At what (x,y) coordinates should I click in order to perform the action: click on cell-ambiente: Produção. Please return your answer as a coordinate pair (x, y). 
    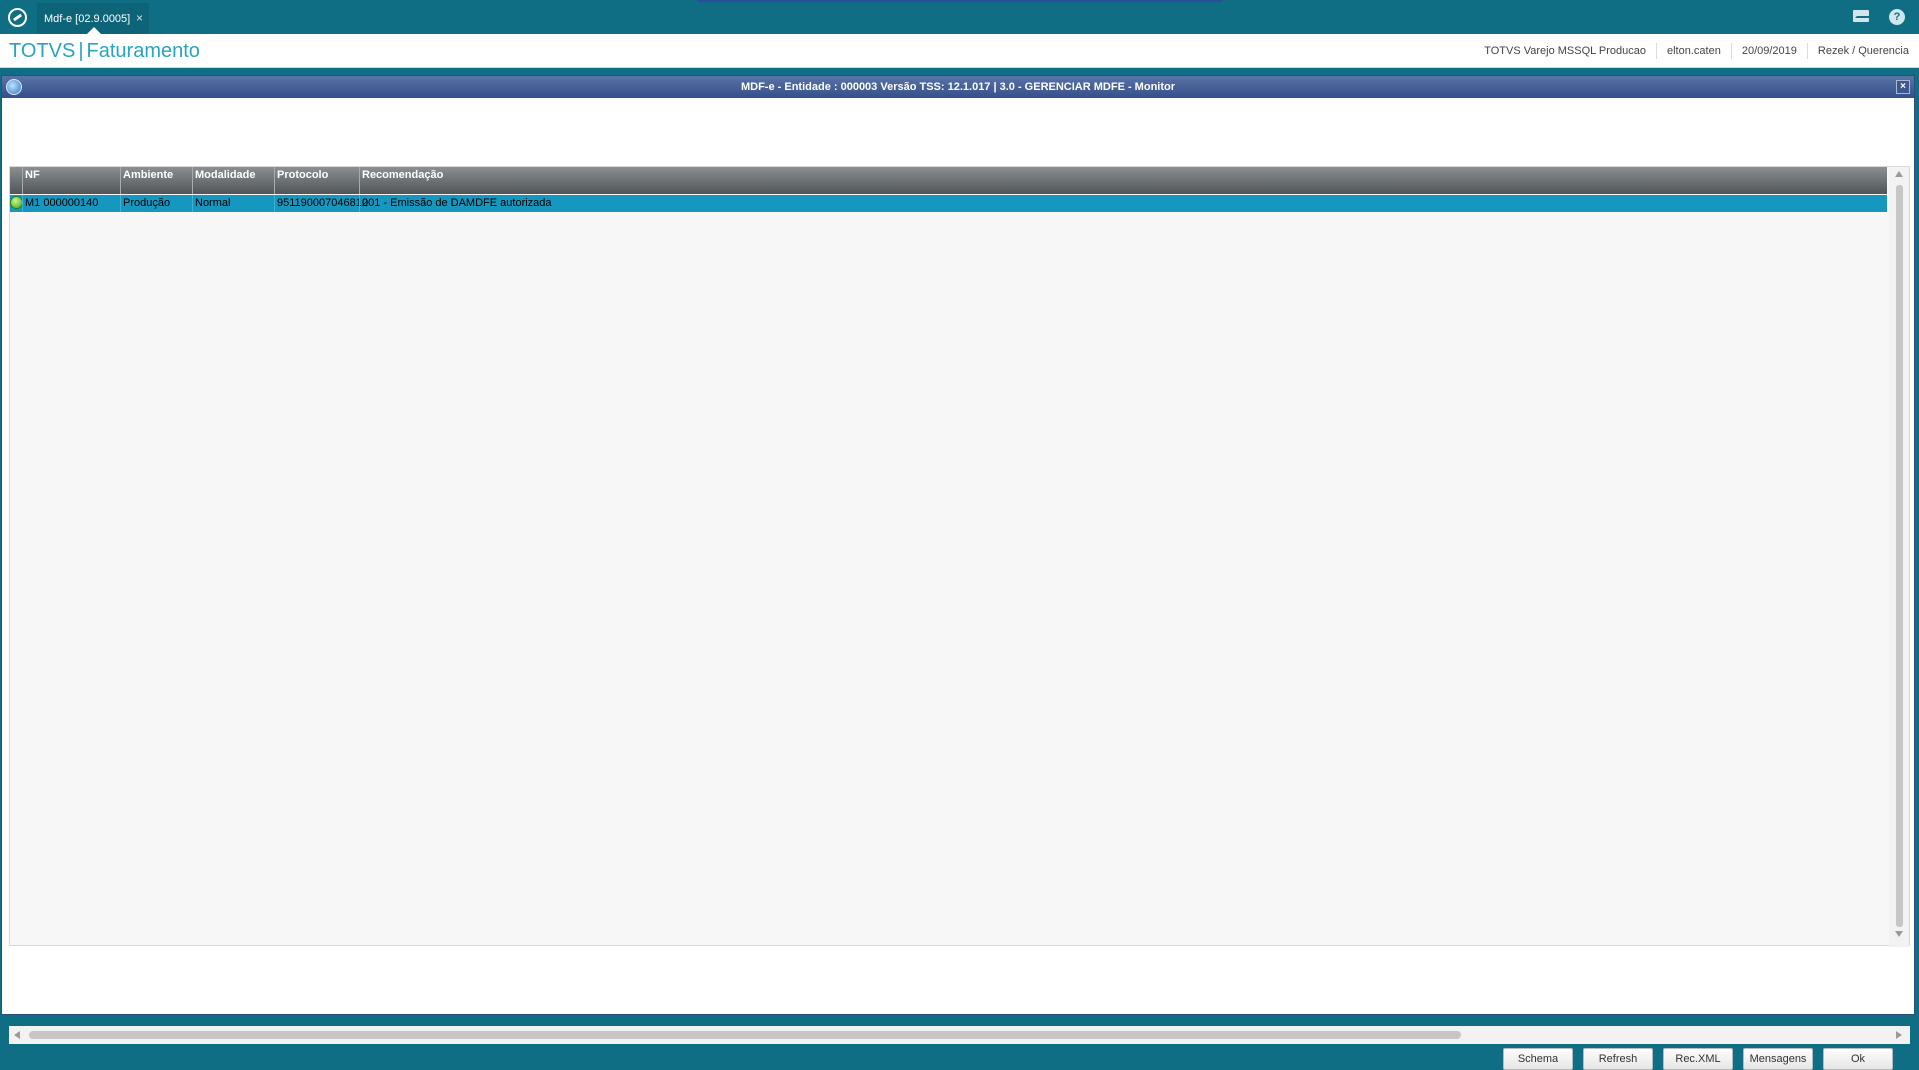
    Looking at the image, I should click on (156, 203).